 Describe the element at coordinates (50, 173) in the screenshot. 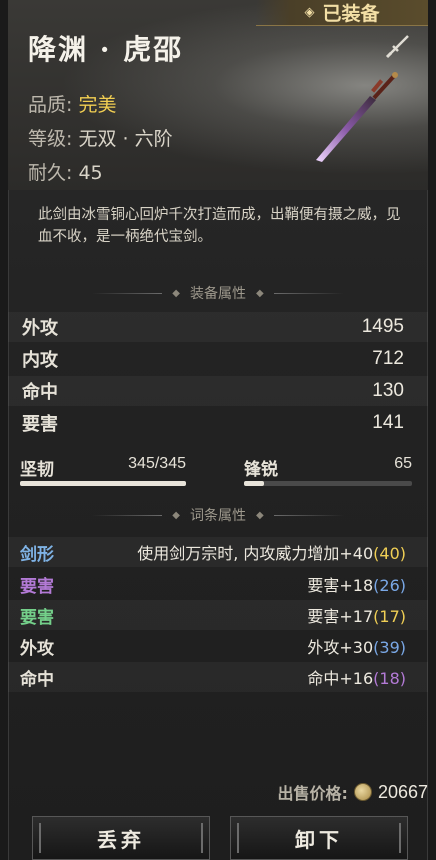

I see `durability-label: 耐久:` at that location.